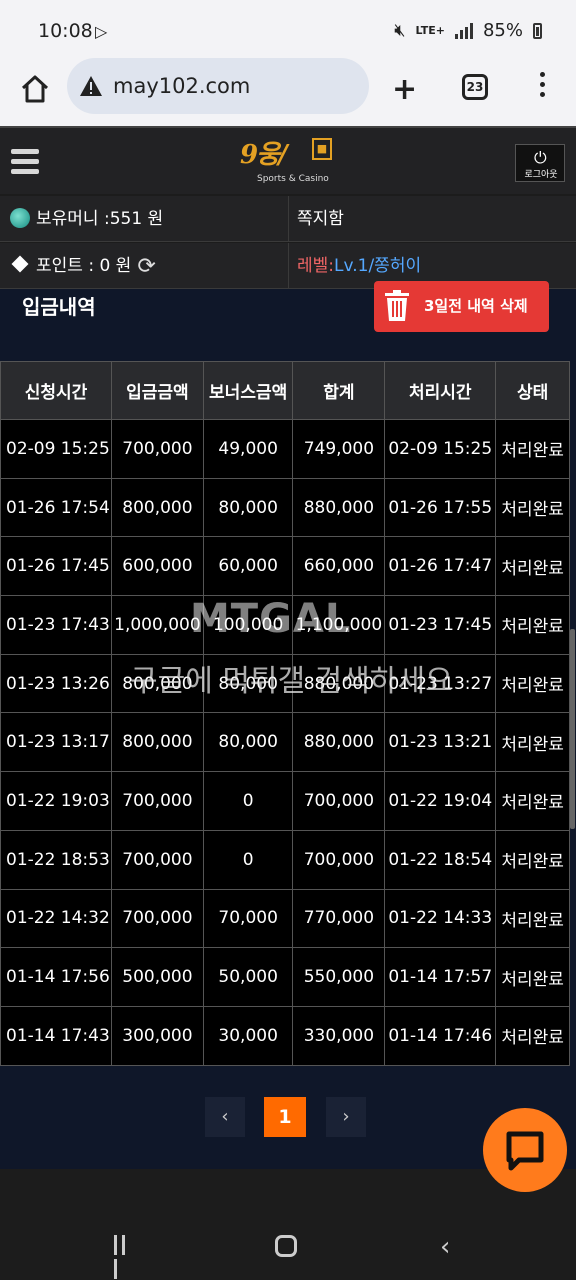  I want to click on tab-switcher-button: 23, so click(475, 87).